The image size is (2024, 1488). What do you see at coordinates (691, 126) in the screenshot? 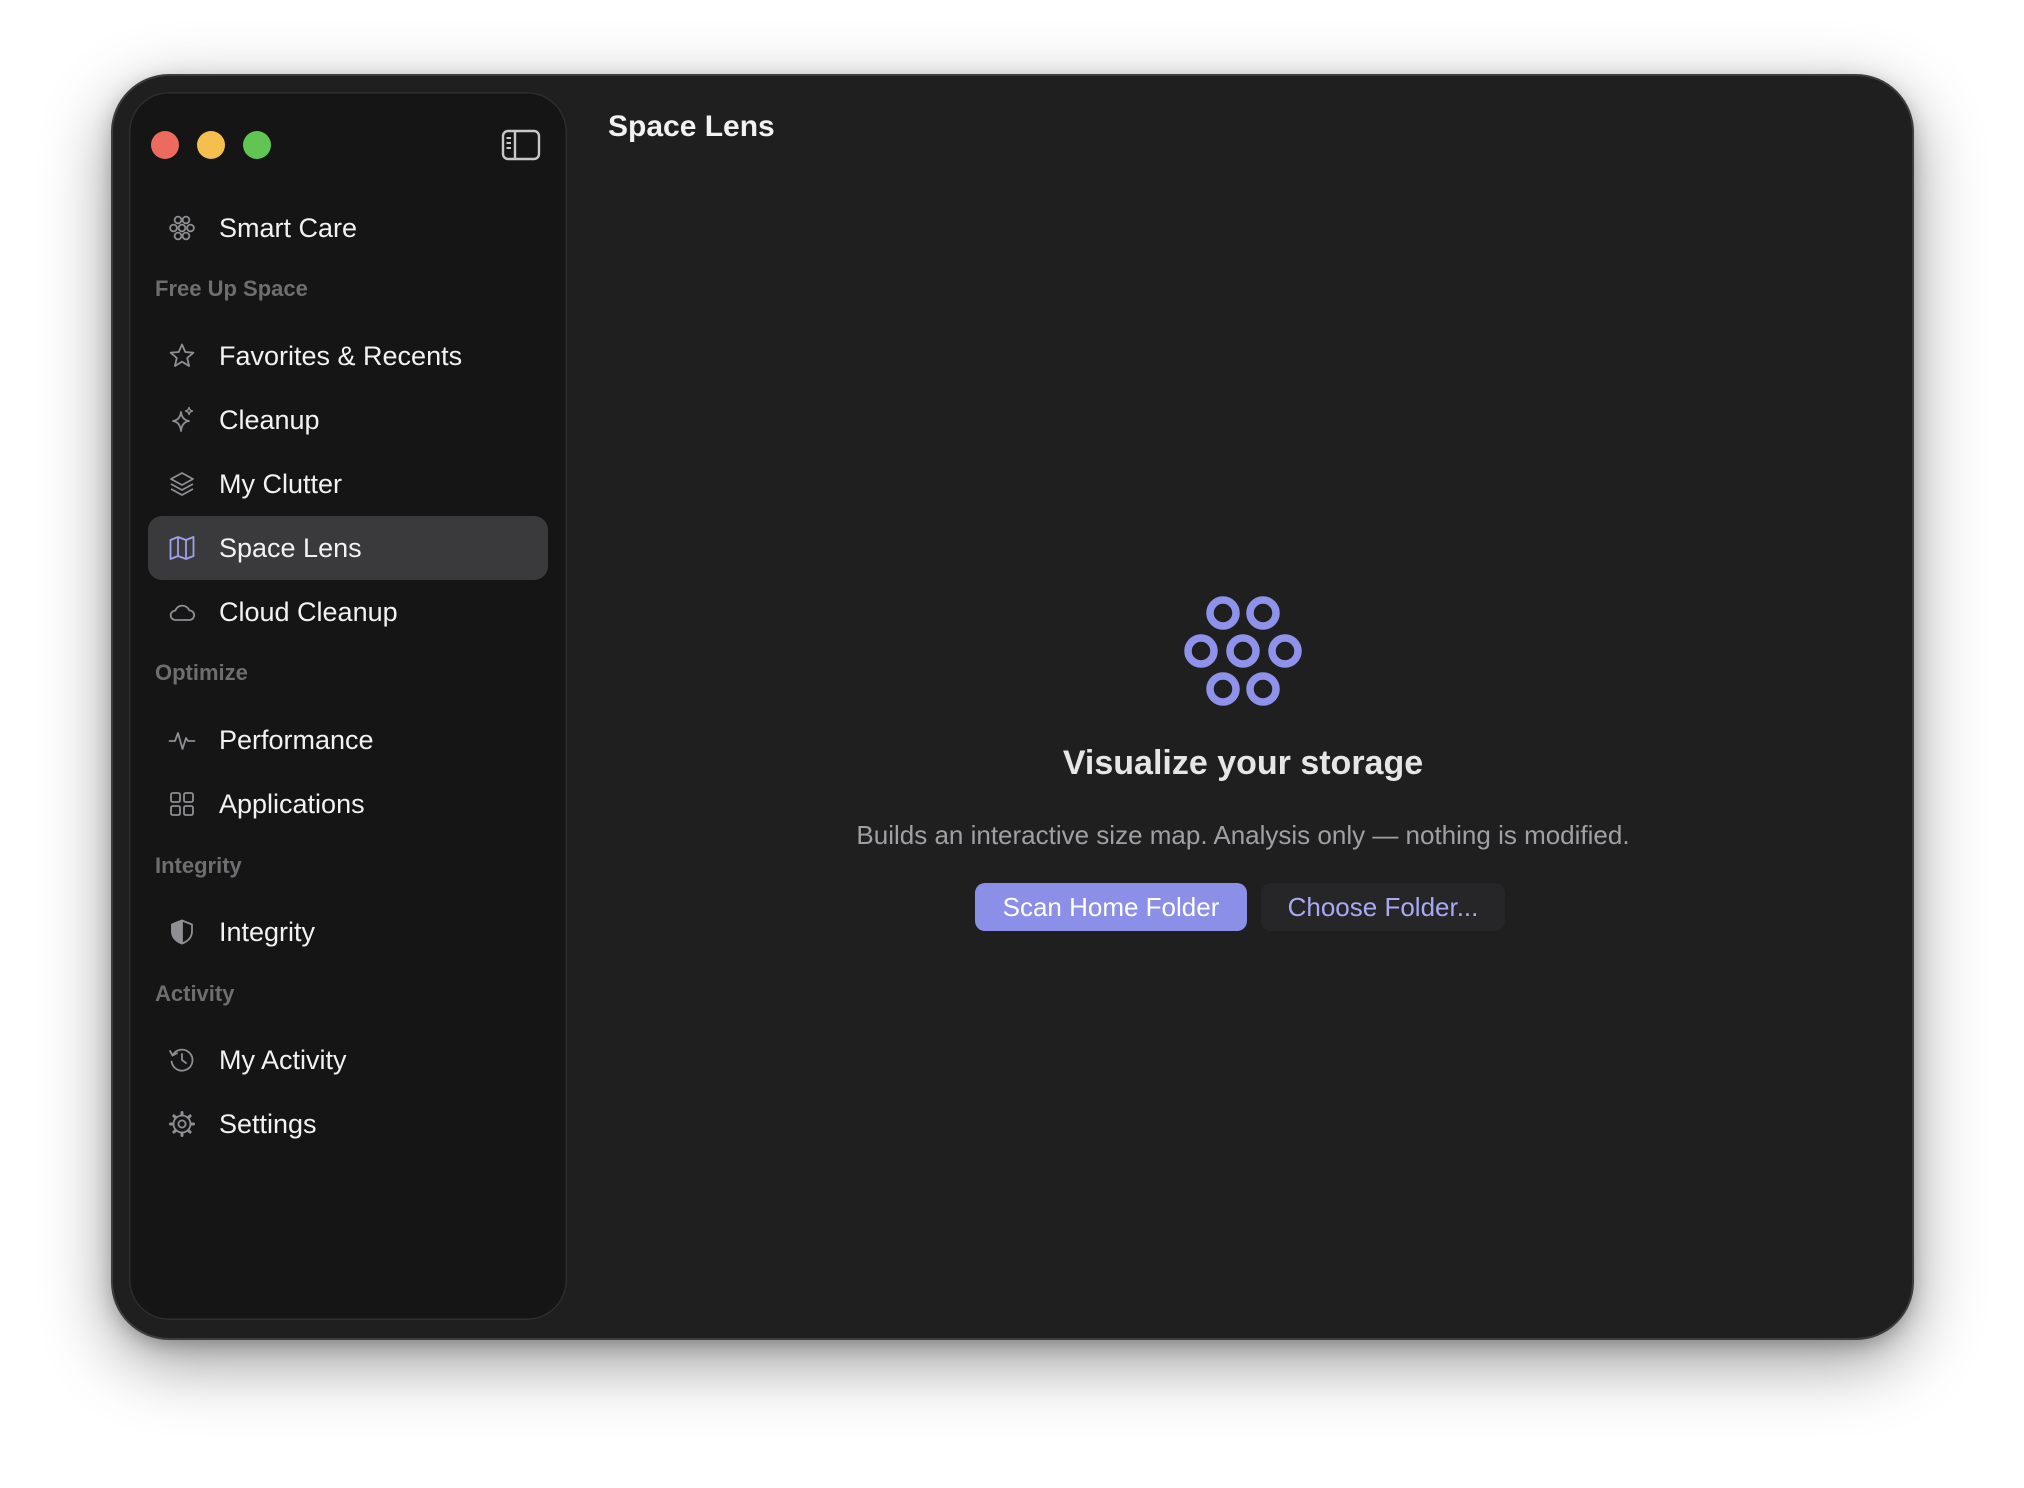
I see `page-title: Space Lens` at bounding box center [691, 126].